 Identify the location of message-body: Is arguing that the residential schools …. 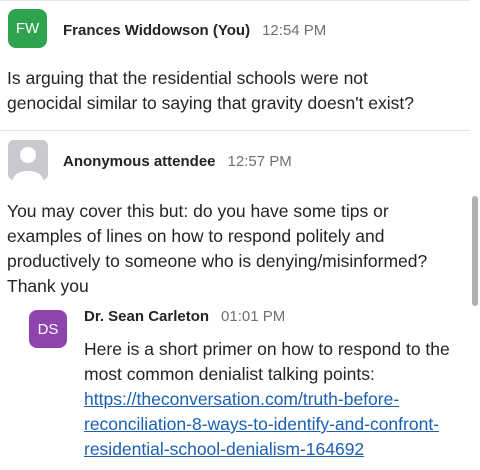
(237, 91).